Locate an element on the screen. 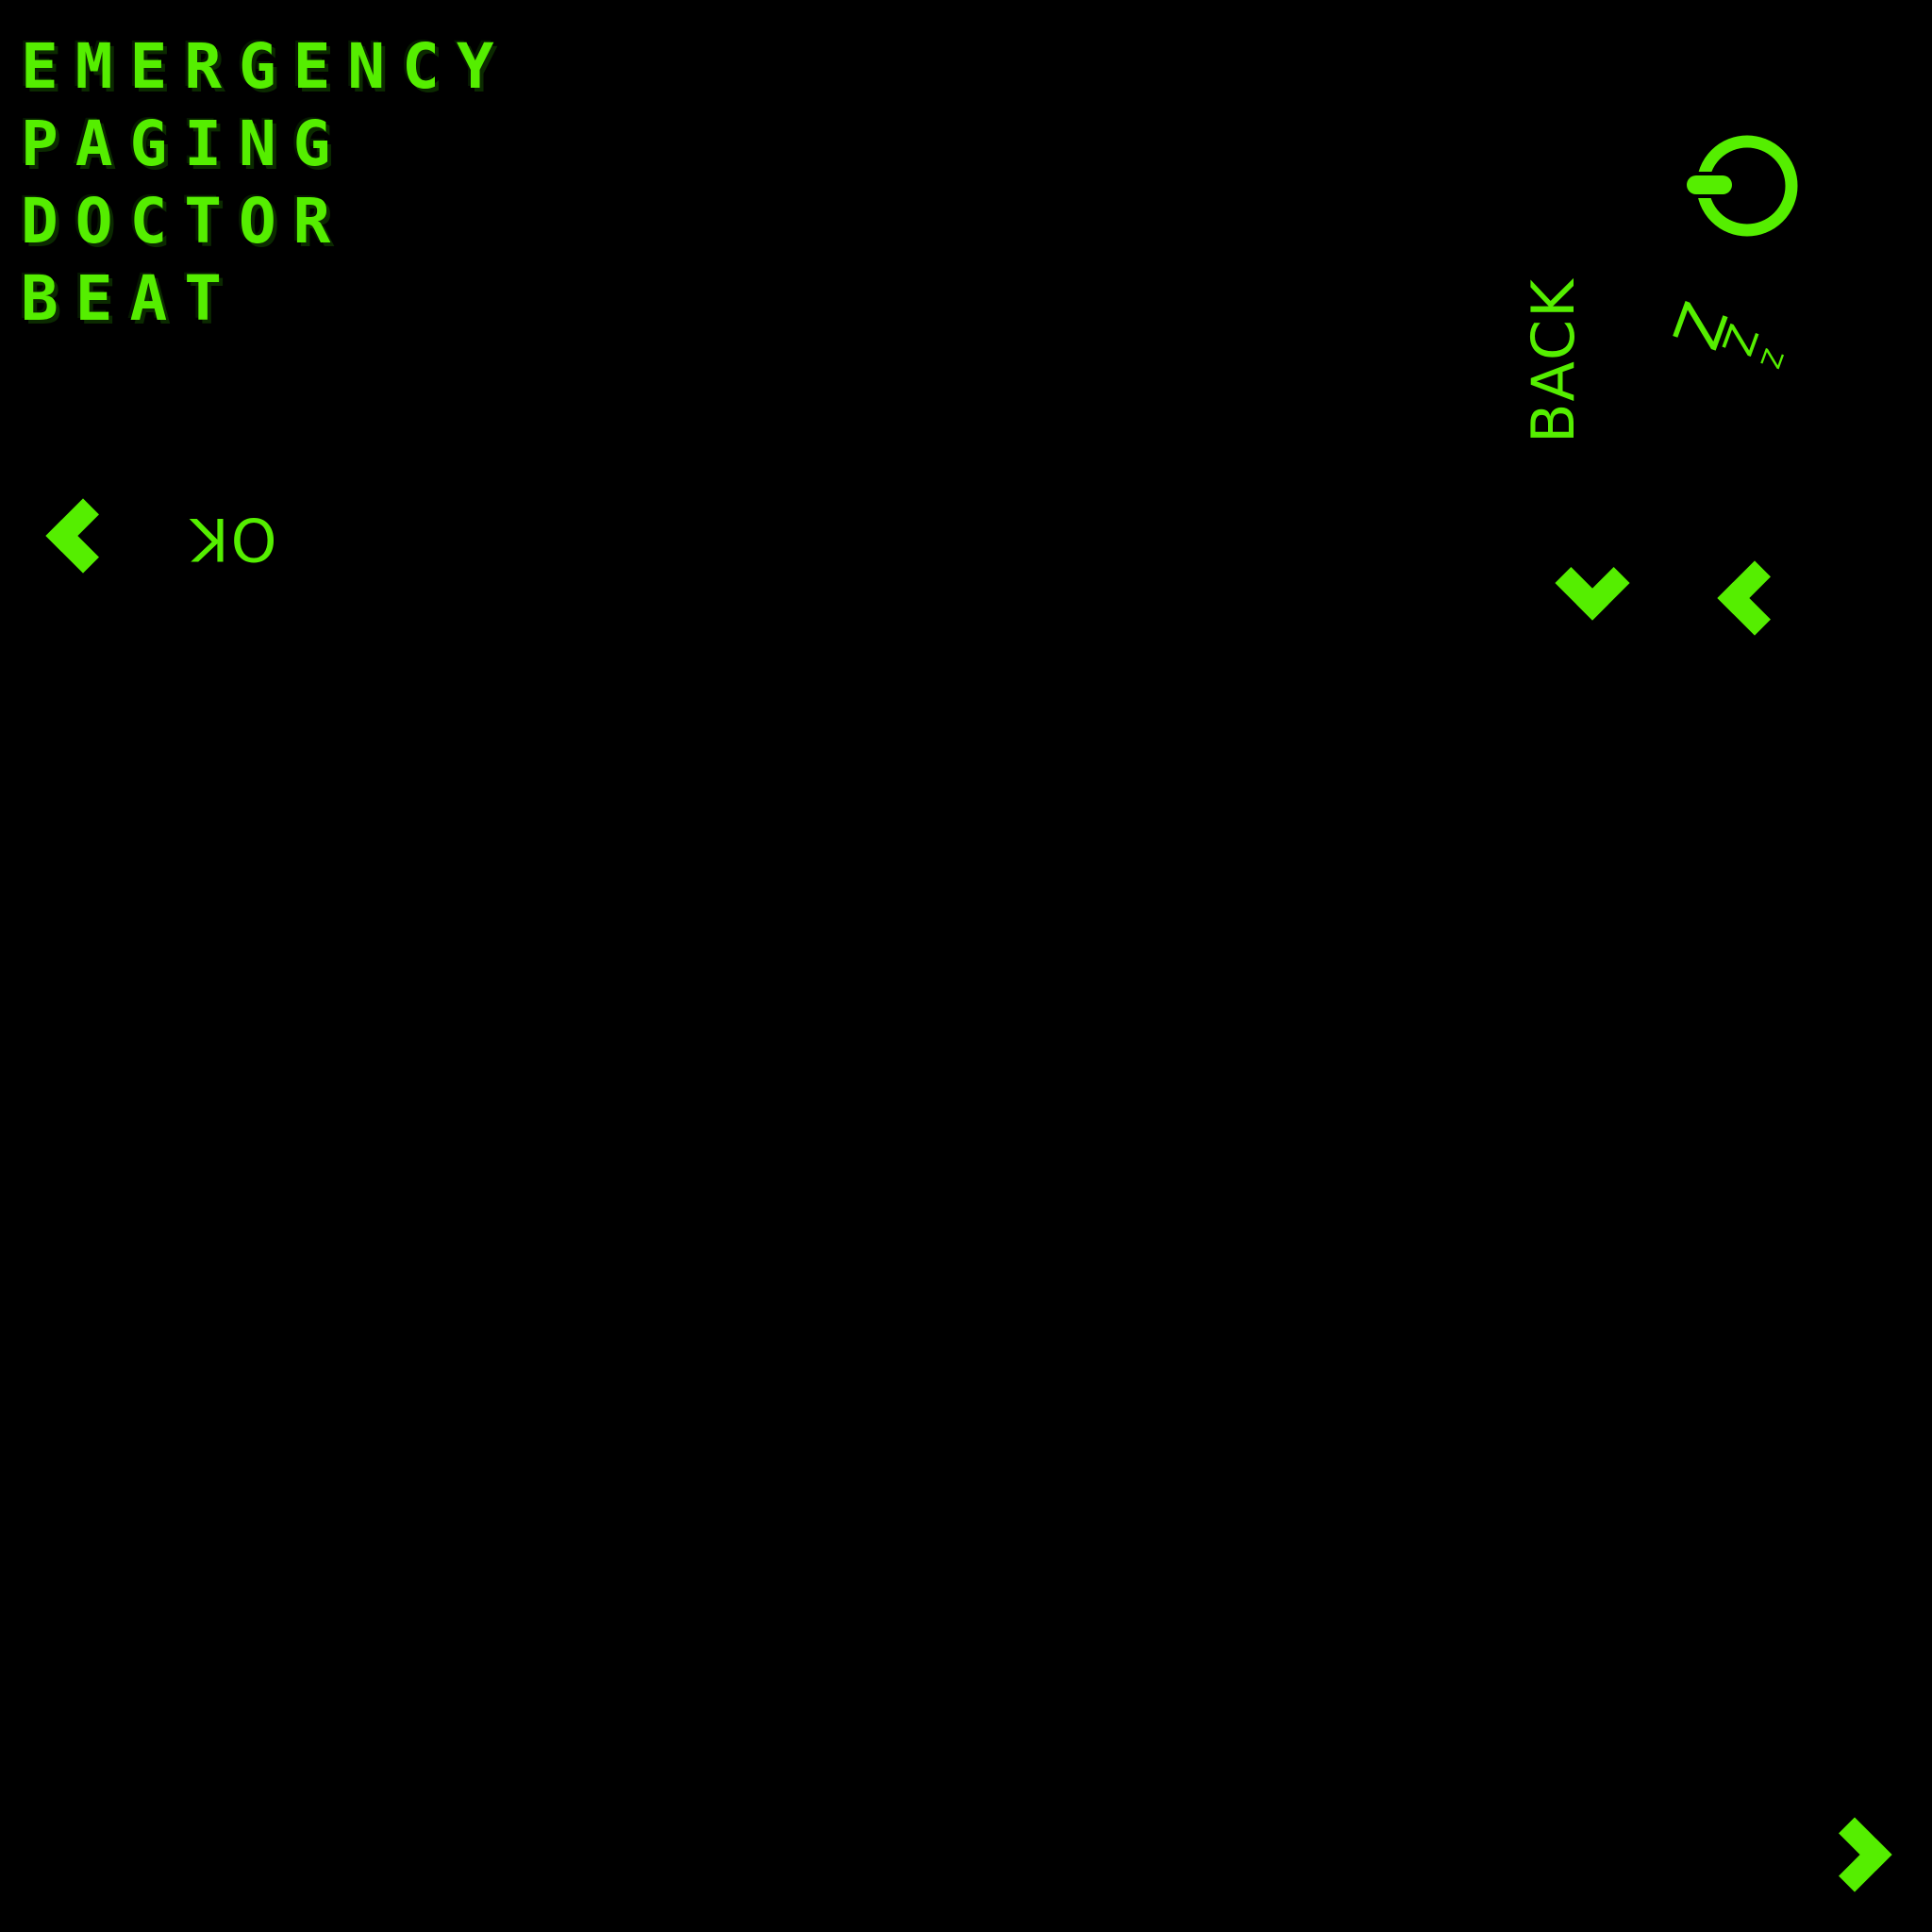 This screenshot has width=1932, height=1932. menu-list: EMERGENCY PAGING DOCTOR BEAT is located at coordinates (266, 183).